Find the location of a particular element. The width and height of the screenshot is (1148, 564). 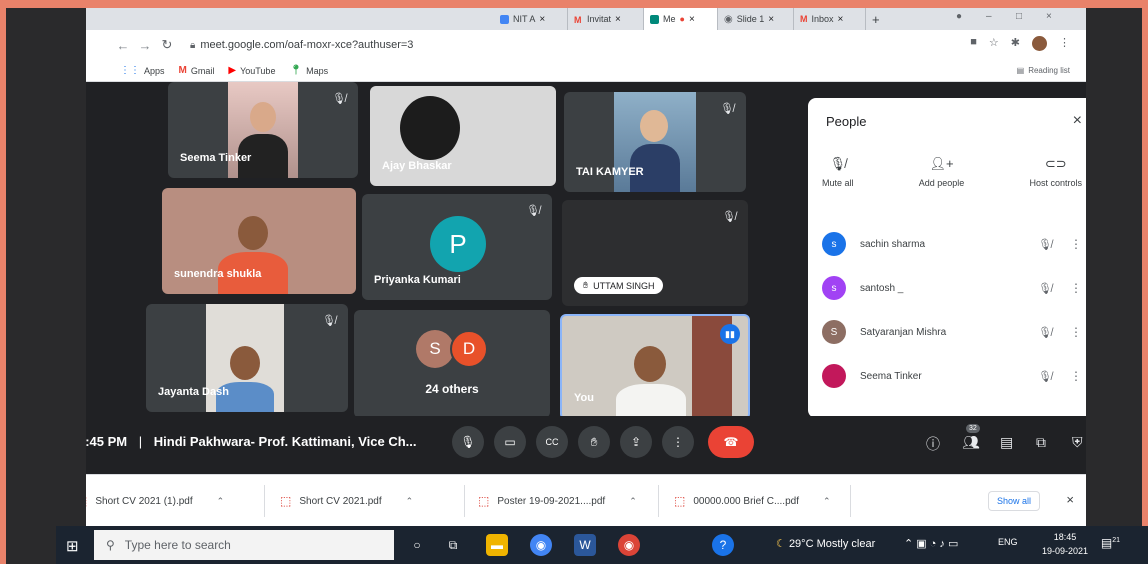

mic-button: 🎙︎ is located at coordinates (468, 442).